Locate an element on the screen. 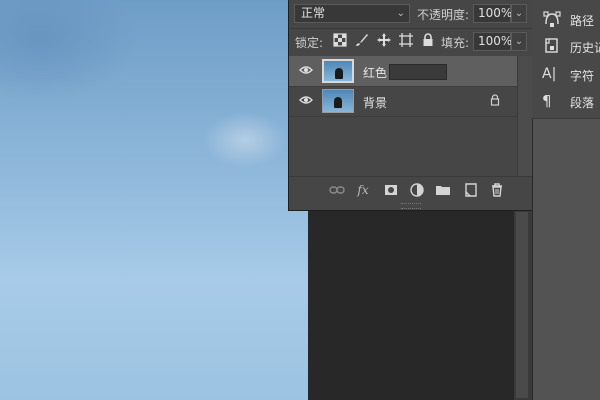  scrollbar-thumb is located at coordinates (522, 305).